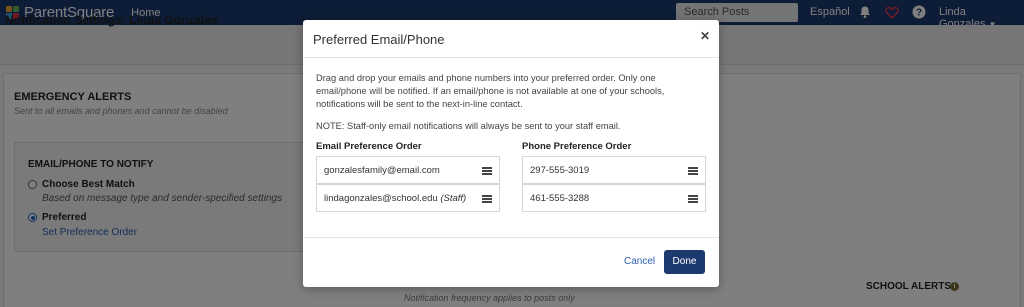 Image resolution: width=1024 pixels, height=307 pixels. I want to click on email-pref-item: lindagonzales@school.edu (Staff), so click(408, 198).